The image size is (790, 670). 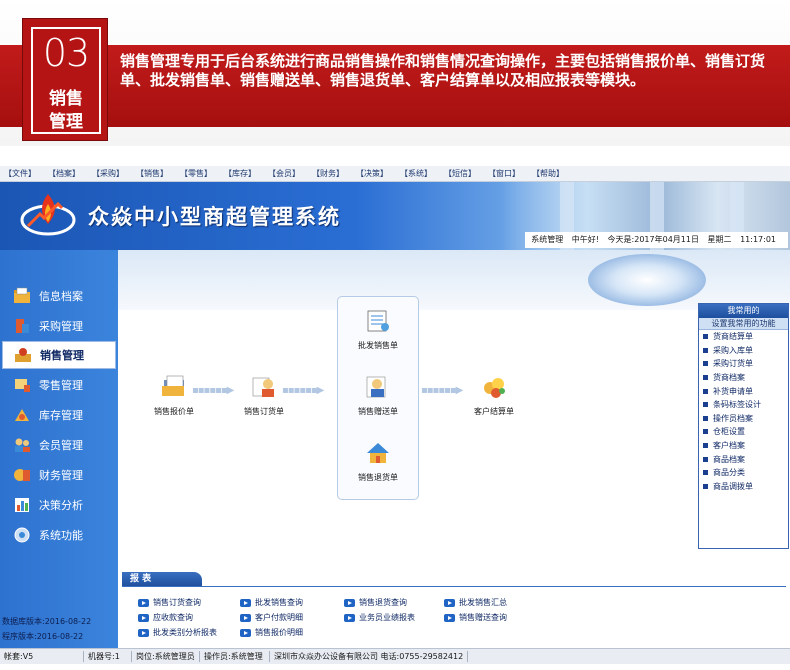 What do you see at coordinates (743, 487) in the screenshot?
I see `quick-item: 商品调拨单` at bounding box center [743, 487].